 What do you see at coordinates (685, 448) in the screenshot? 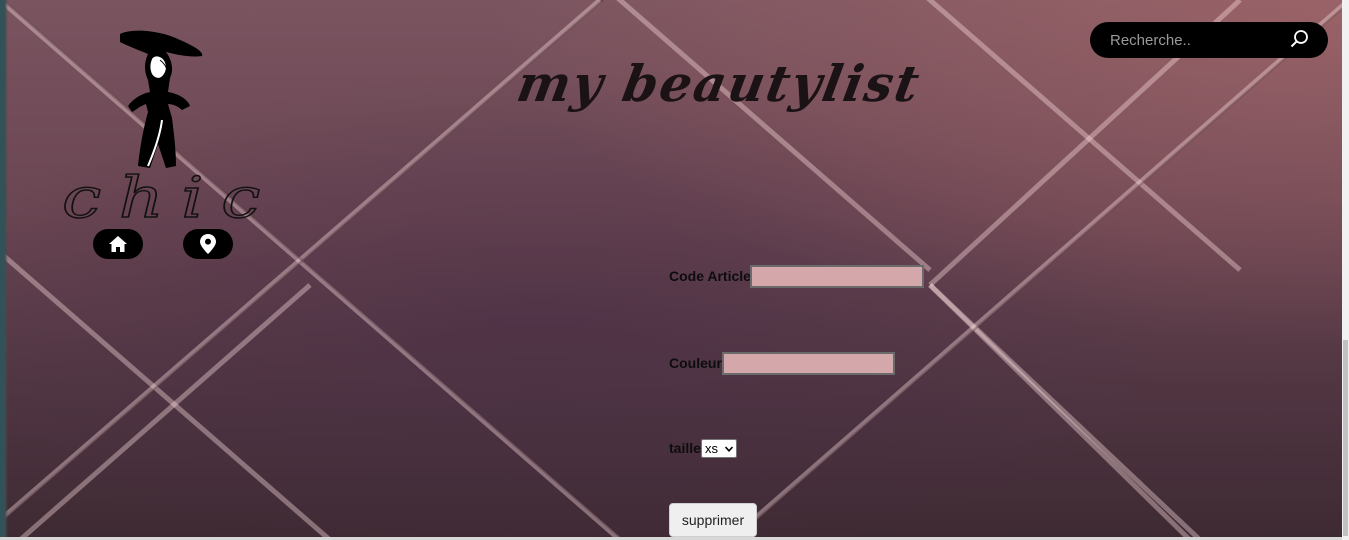
I see `taille-label: taille` at bounding box center [685, 448].